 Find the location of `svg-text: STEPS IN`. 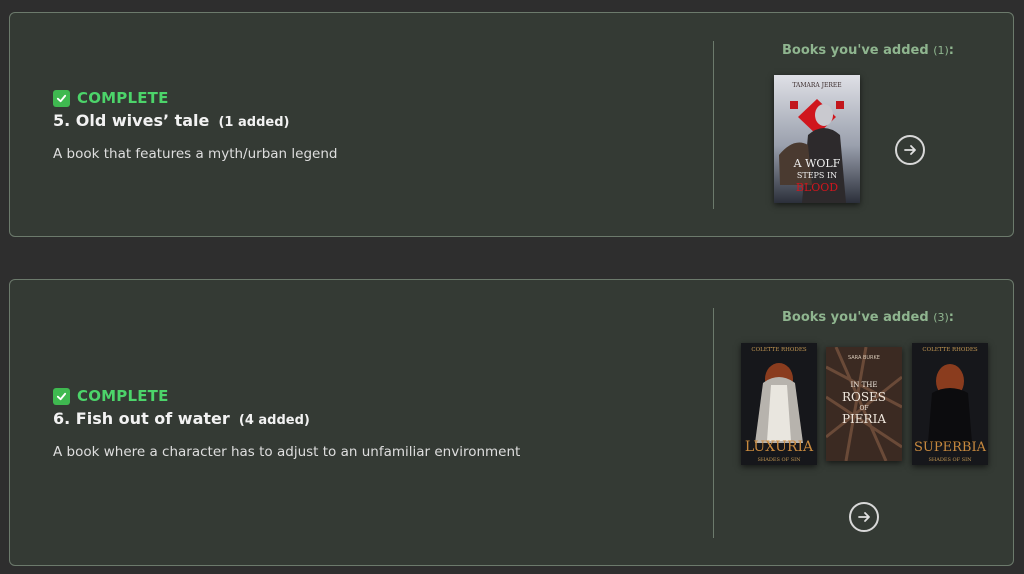

svg-text: STEPS IN is located at coordinates (817, 175).